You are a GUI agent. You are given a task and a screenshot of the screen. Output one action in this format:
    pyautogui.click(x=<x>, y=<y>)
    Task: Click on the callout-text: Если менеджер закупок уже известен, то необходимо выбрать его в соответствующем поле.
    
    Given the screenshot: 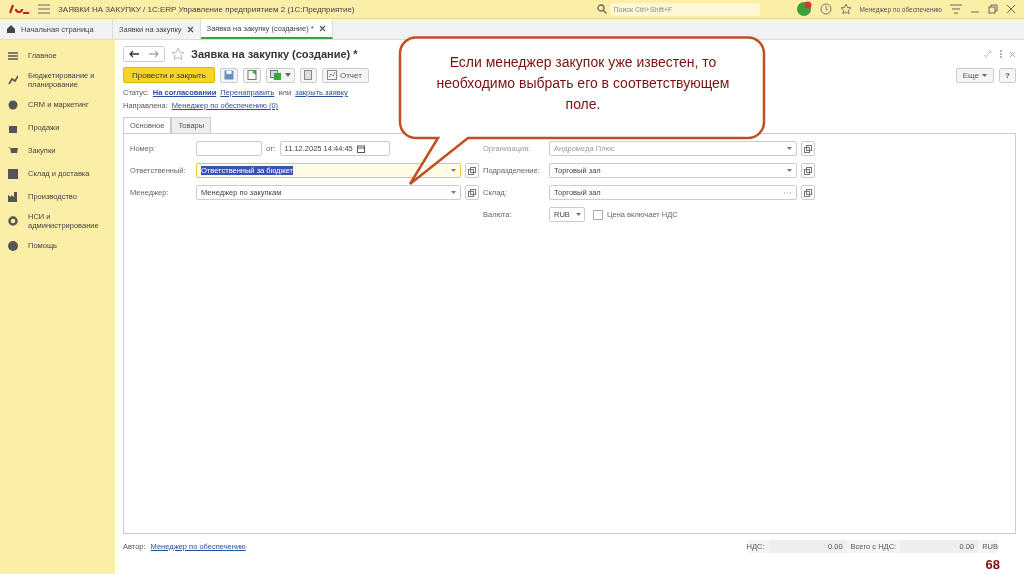 What is the action you would take?
    pyautogui.click(x=583, y=83)
    